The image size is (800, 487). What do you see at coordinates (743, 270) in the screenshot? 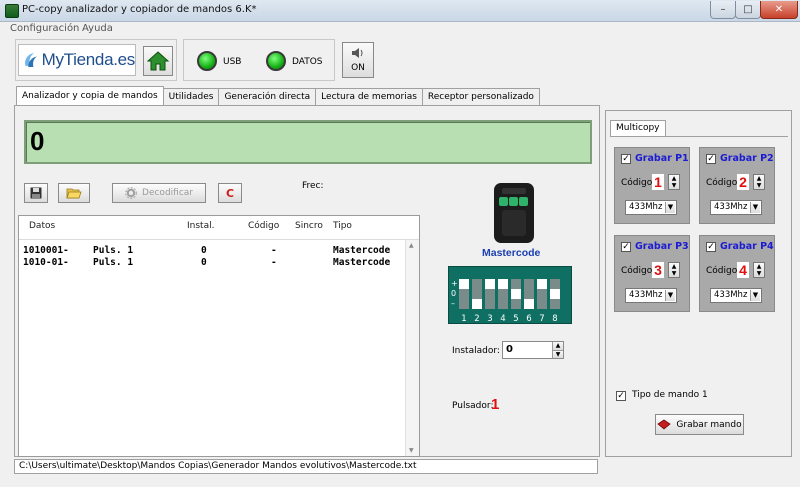
I see `codigo-value: 4` at bounding box center [743, 270].